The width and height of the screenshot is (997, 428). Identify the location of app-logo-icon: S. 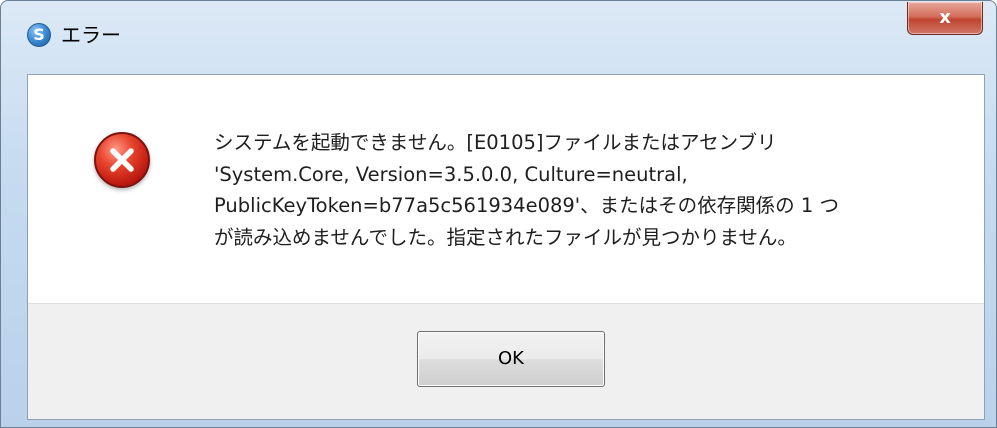
(39, 35).